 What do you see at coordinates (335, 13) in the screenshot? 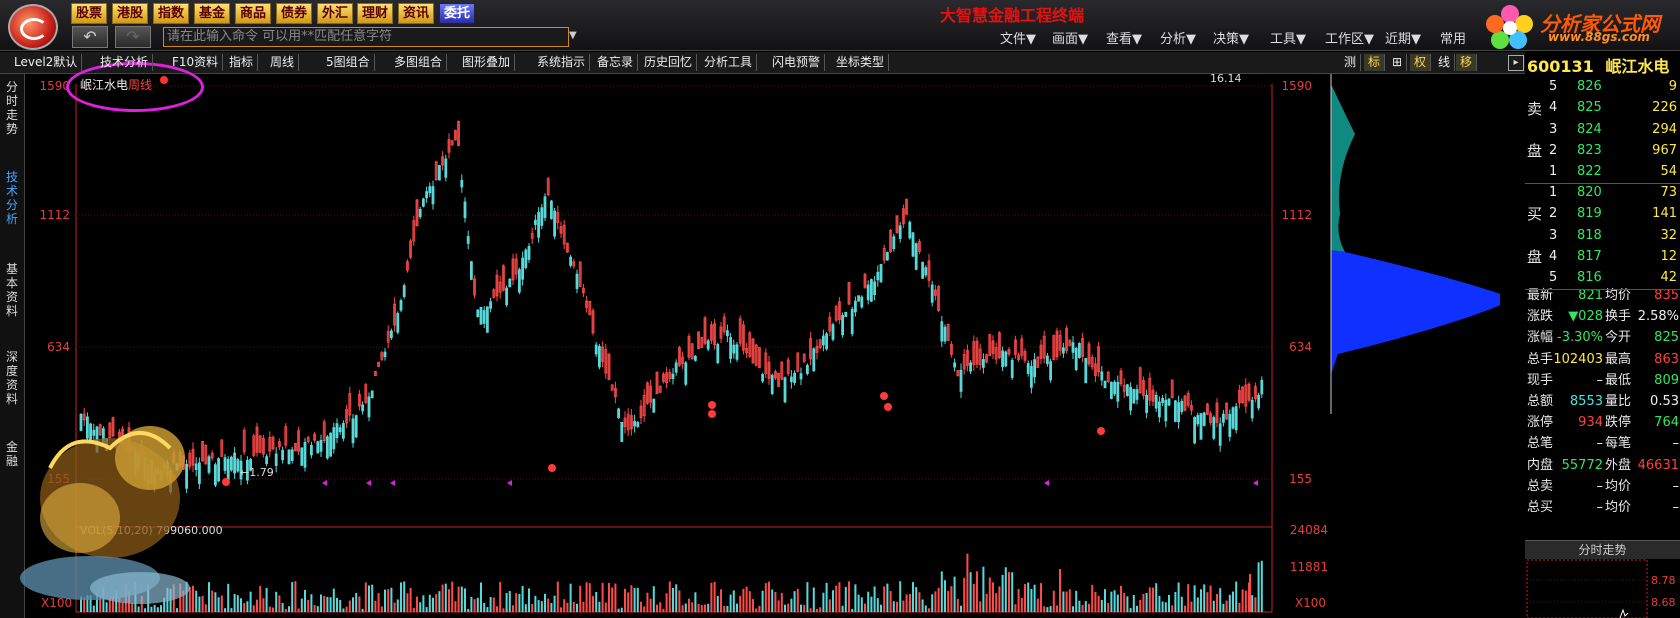
I see `nav-button-6: 外汇` at bounding box center [335, 13].